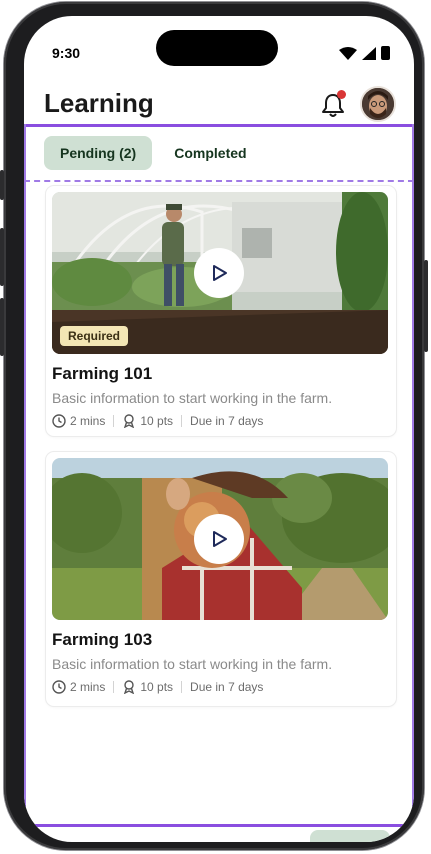 The width and height of the screenshot is (431, 854). What do you see at coordinates (2, 185) in the screenshot?
I see `mute-switch` at bounding box center [2, 185].